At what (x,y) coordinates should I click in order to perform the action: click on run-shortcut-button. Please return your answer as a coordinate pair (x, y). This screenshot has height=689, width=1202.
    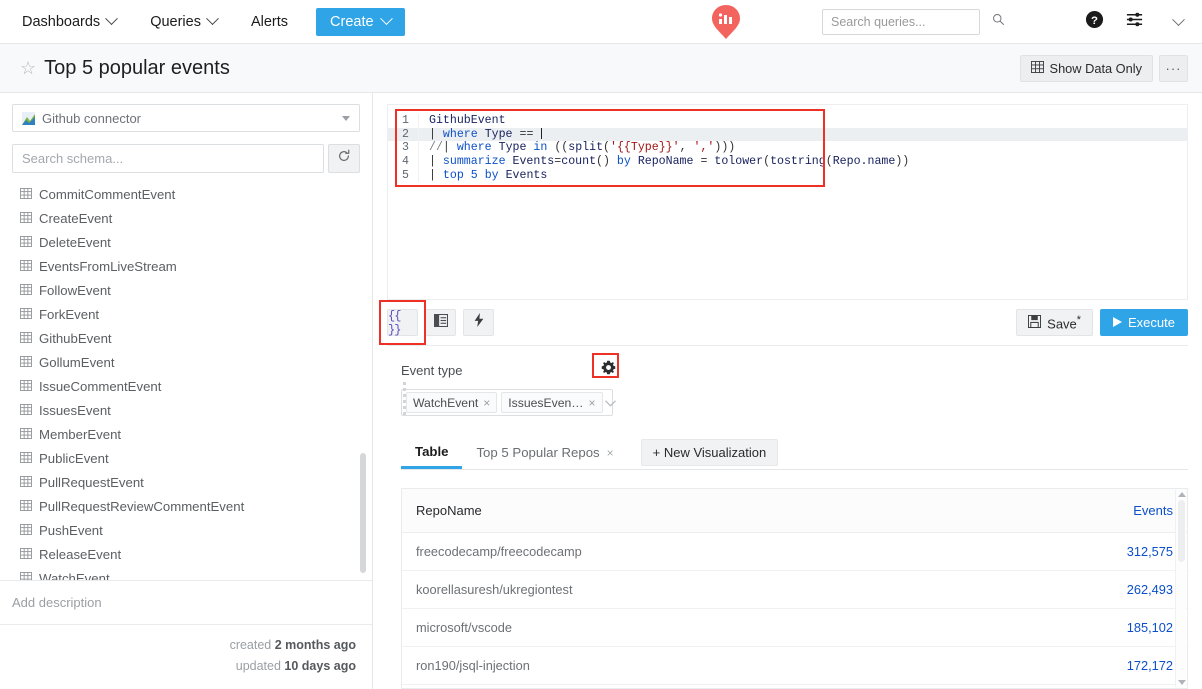
    Looking at the image, I should click on (478, 322).